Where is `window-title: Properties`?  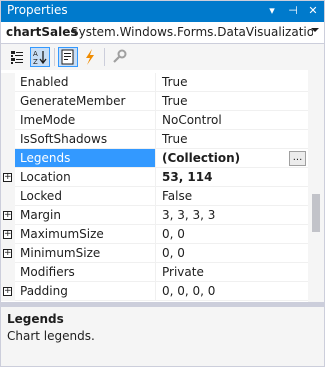
window-title: Properties is located at coordinates (37, 10).